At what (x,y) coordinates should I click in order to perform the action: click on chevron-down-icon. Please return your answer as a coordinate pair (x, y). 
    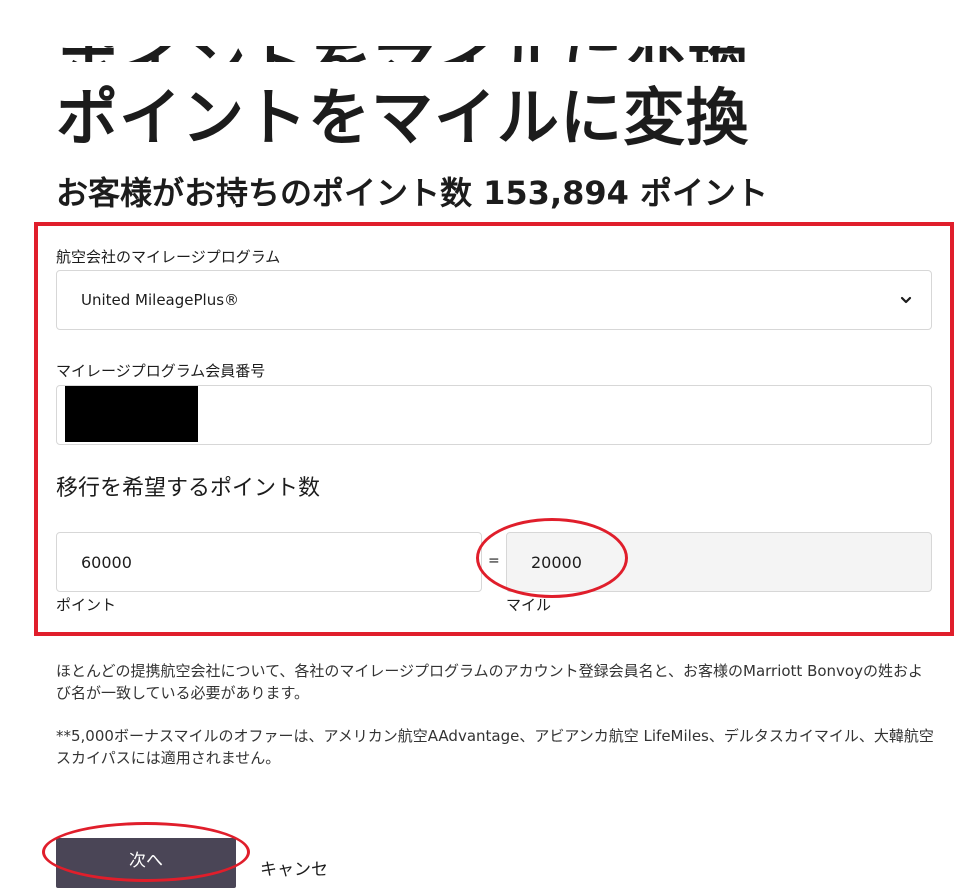
    Looking at the image, I should click on (906, 300).